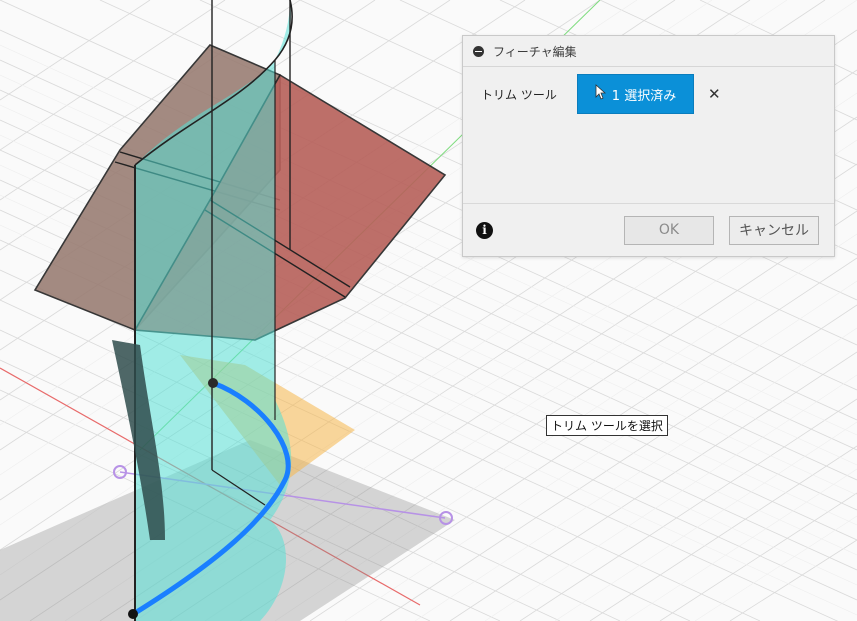  Describe the element at coordinates (669, 230) in the screenshot. I see `ok-button: OK` at that location.